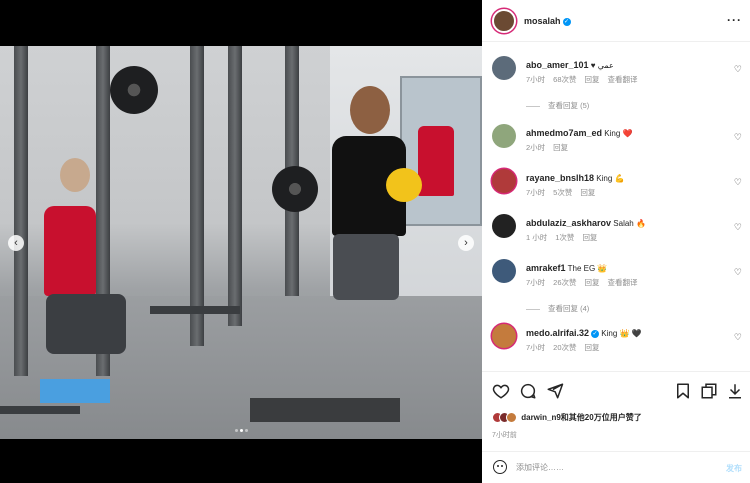 This screenshot has width=750, height=483. Describe the element at coordinates (564, 282) in the screenshot. I see `comment-likes: 26次赞` at that location.